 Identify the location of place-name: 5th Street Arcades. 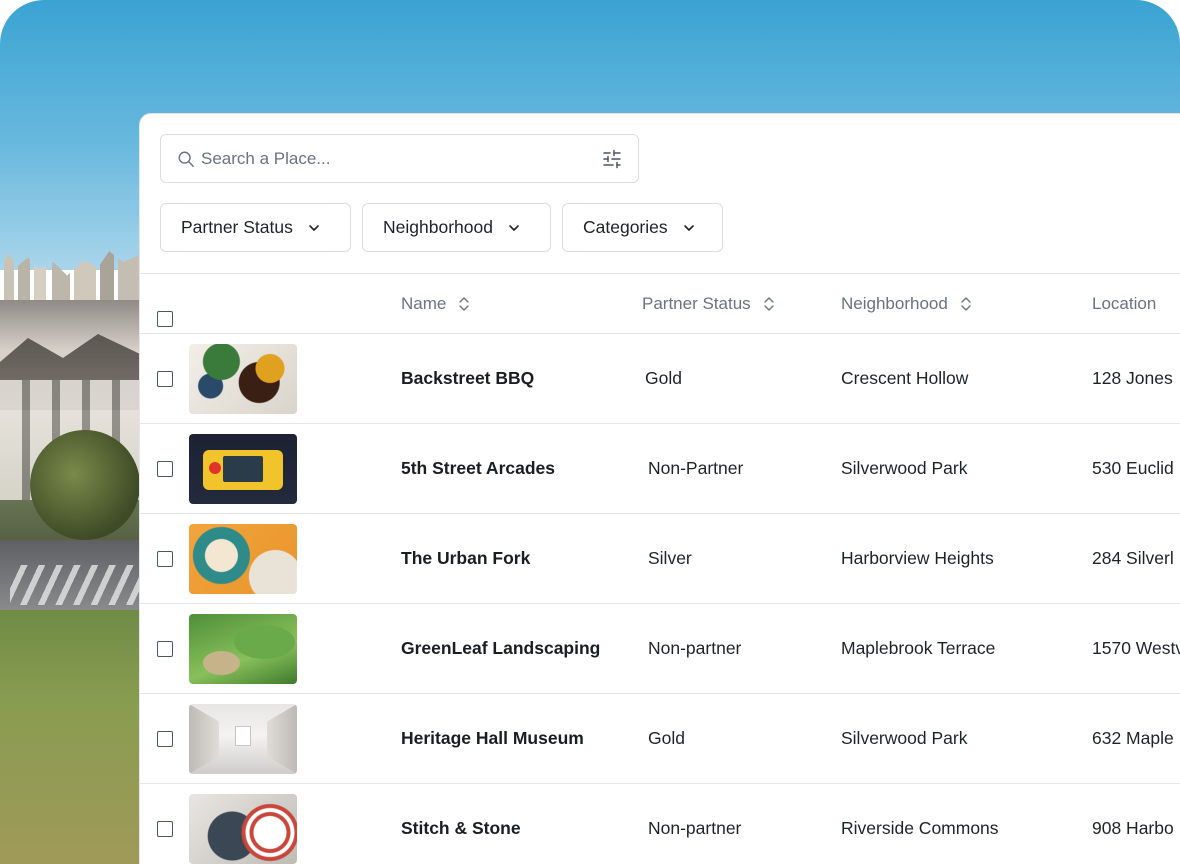
(478, 468).